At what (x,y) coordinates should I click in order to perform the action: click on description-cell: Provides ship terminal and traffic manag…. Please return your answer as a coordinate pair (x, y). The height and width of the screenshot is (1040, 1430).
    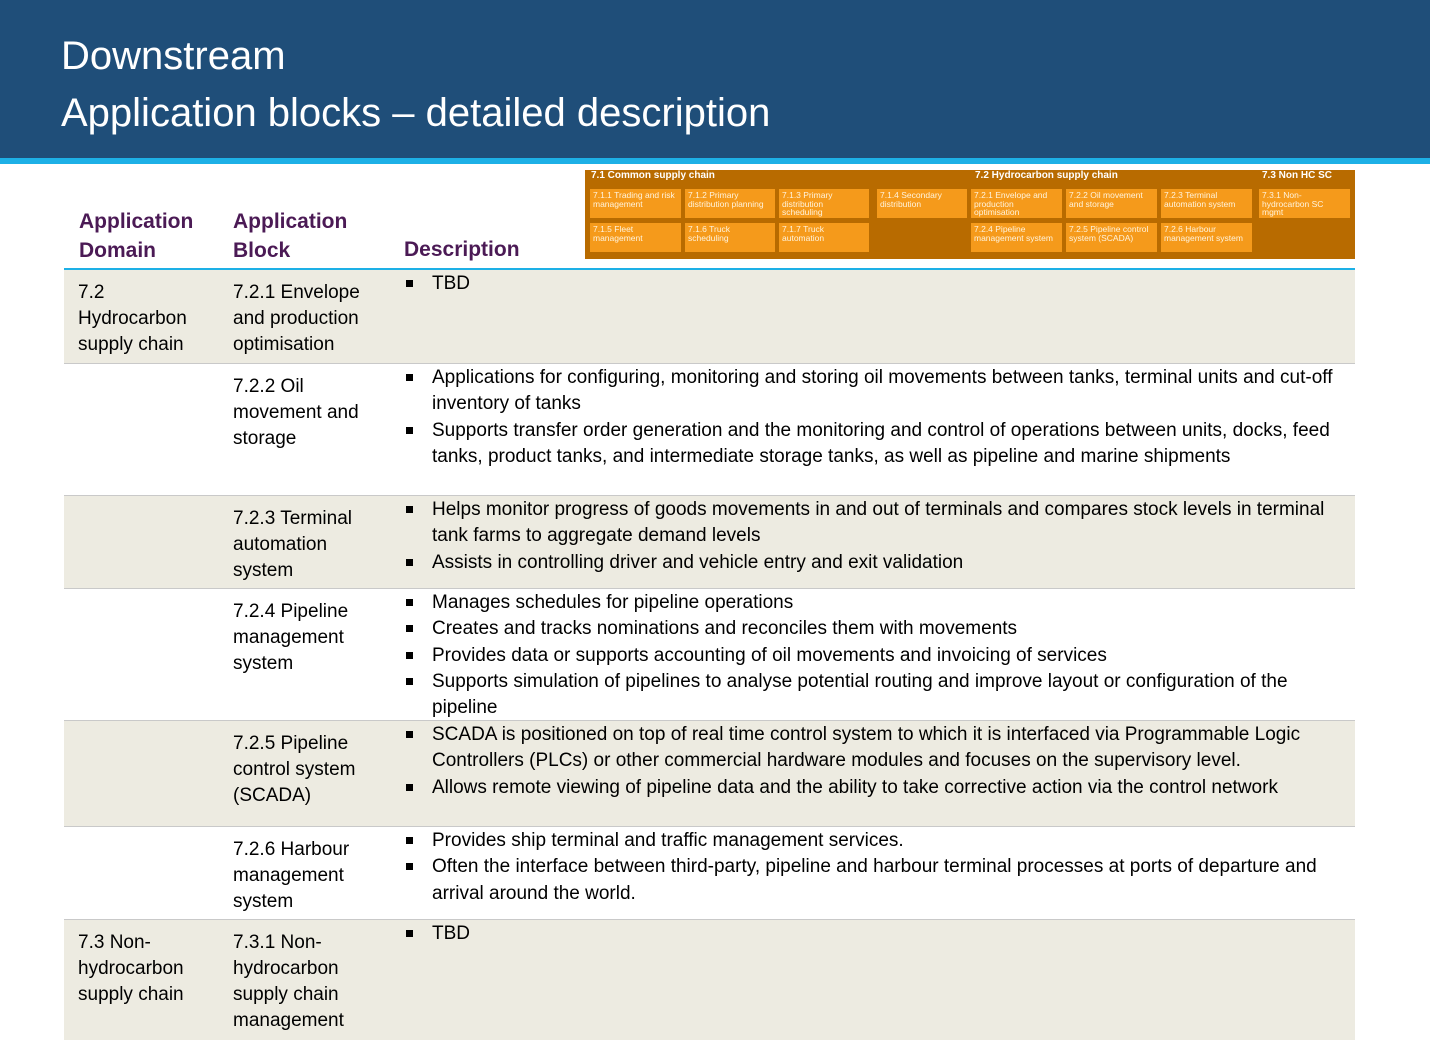
    Looking at the image, I should click on (876, 867).